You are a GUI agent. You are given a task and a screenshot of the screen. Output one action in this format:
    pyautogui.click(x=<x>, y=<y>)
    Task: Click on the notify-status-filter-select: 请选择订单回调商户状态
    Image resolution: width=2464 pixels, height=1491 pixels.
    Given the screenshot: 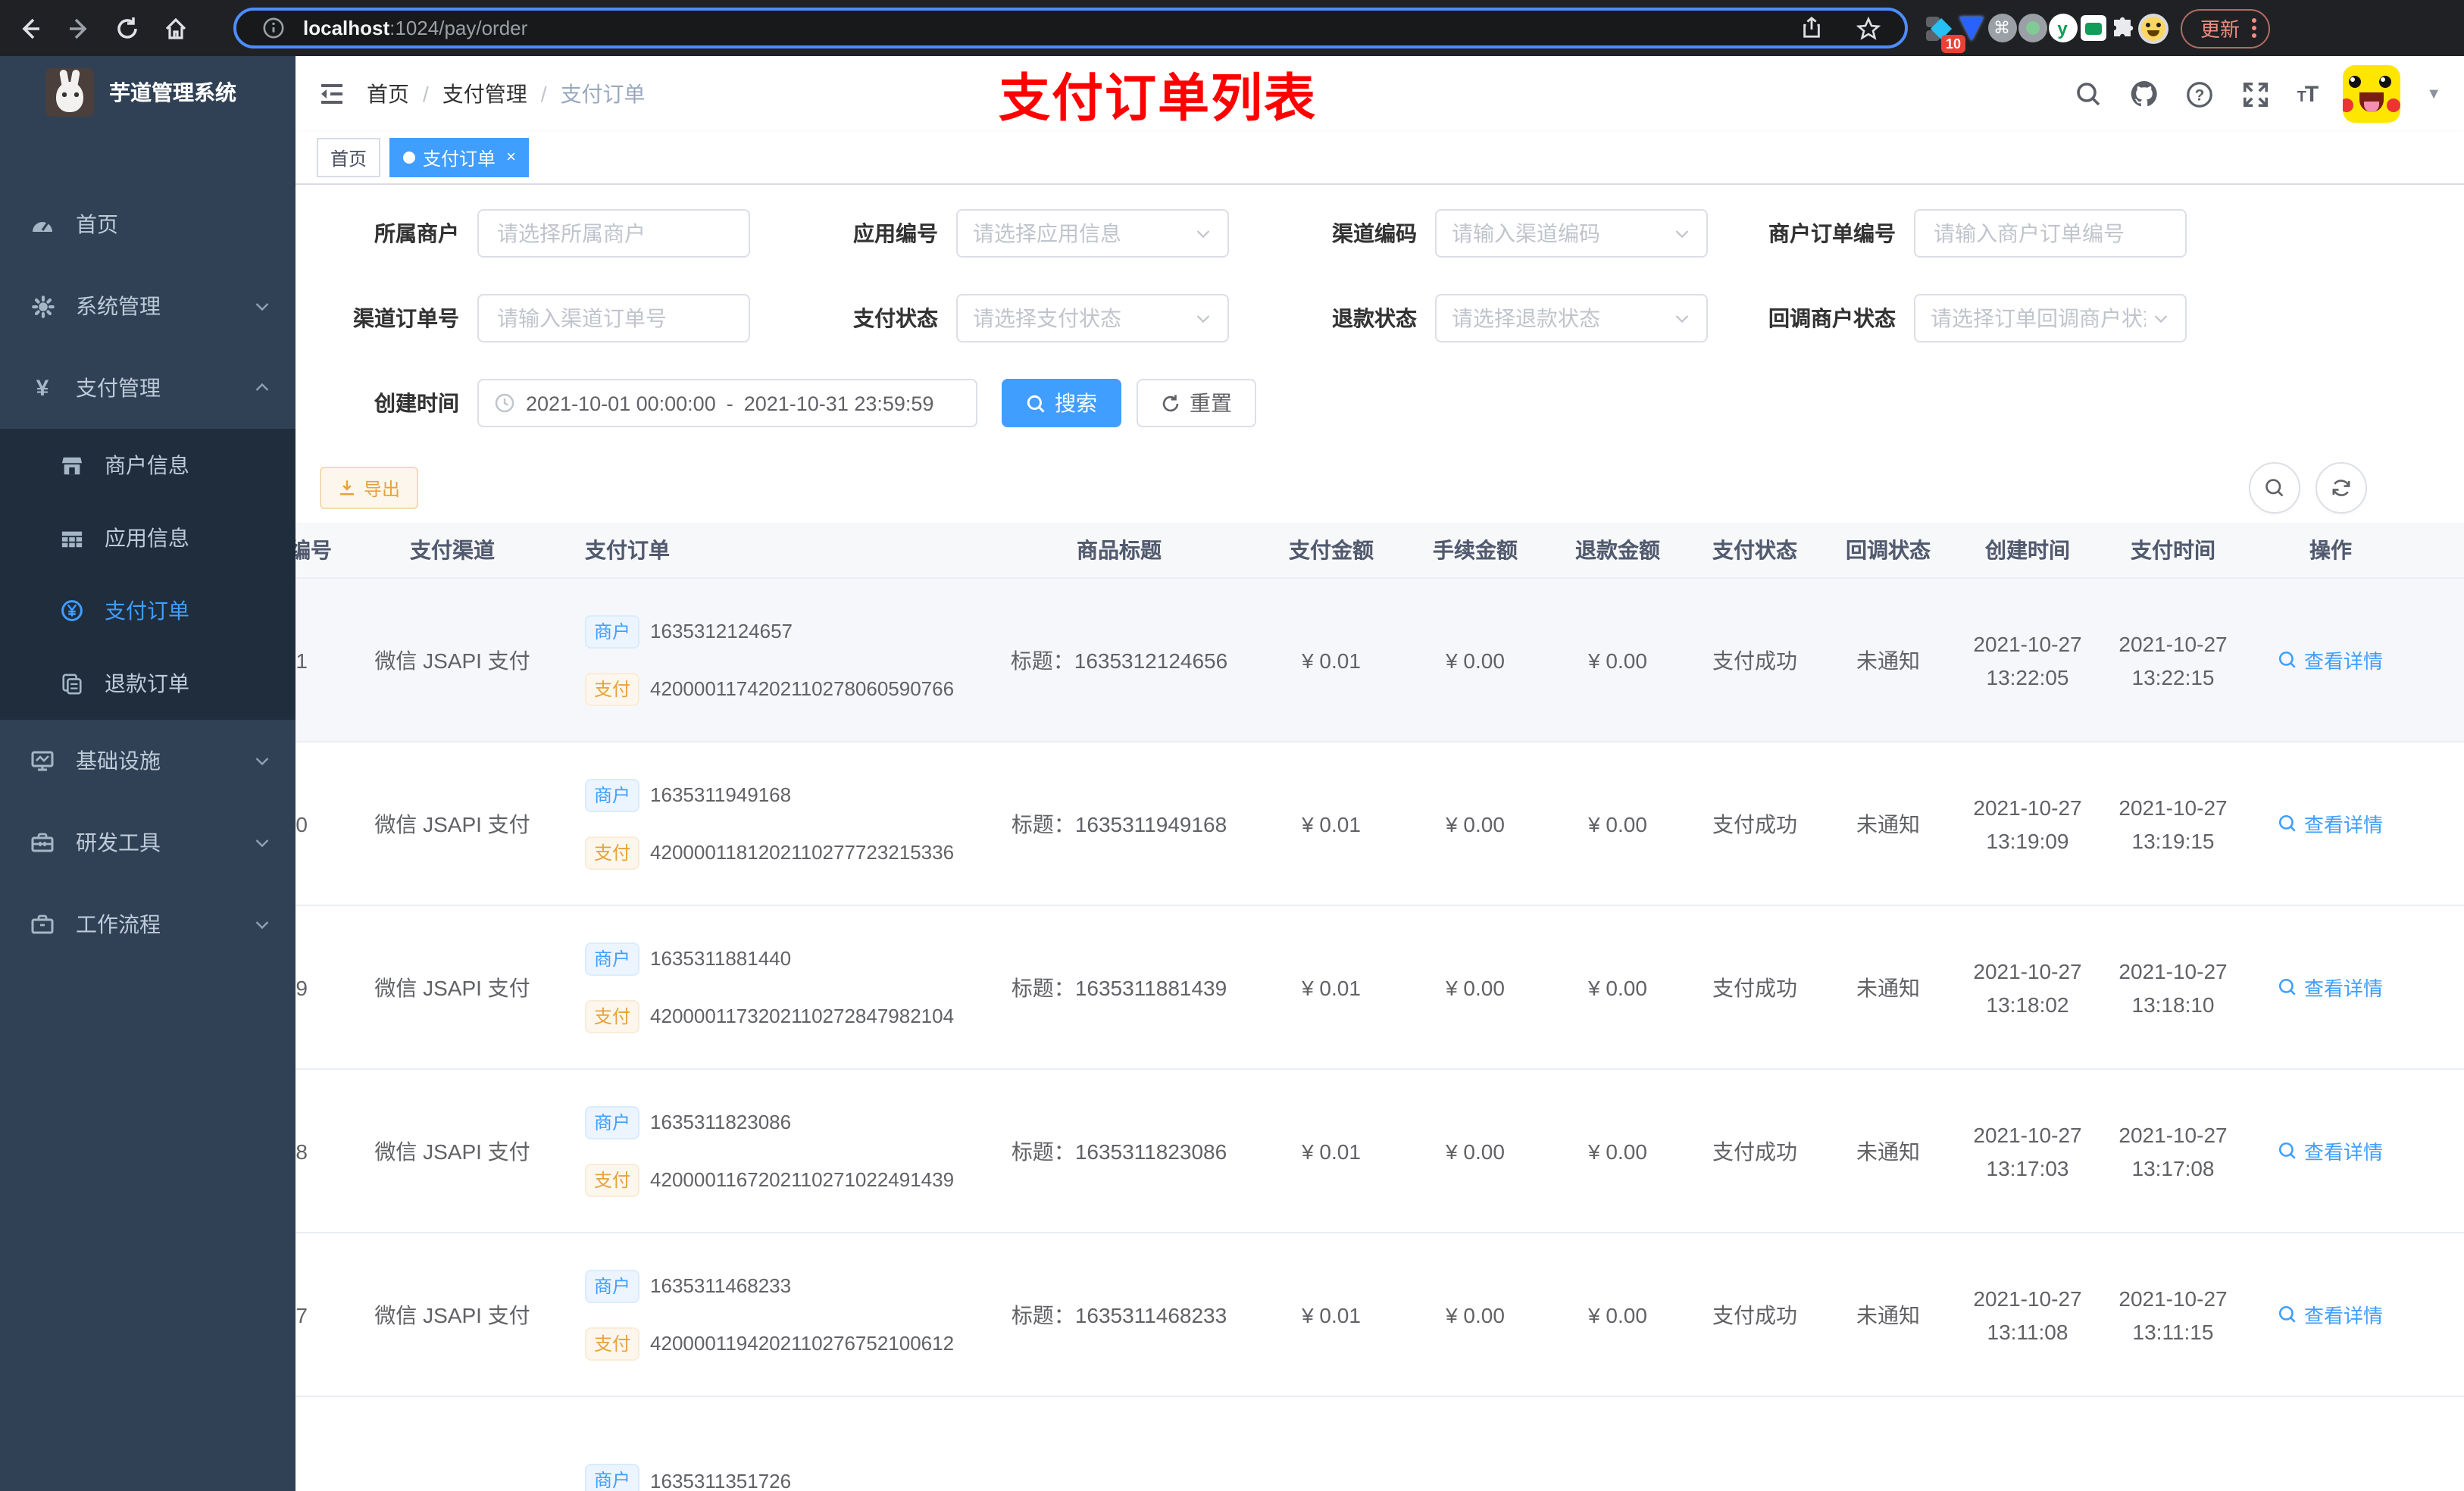 What is the action you would take?
    pyautogui.click(x=2050, y=318)
    